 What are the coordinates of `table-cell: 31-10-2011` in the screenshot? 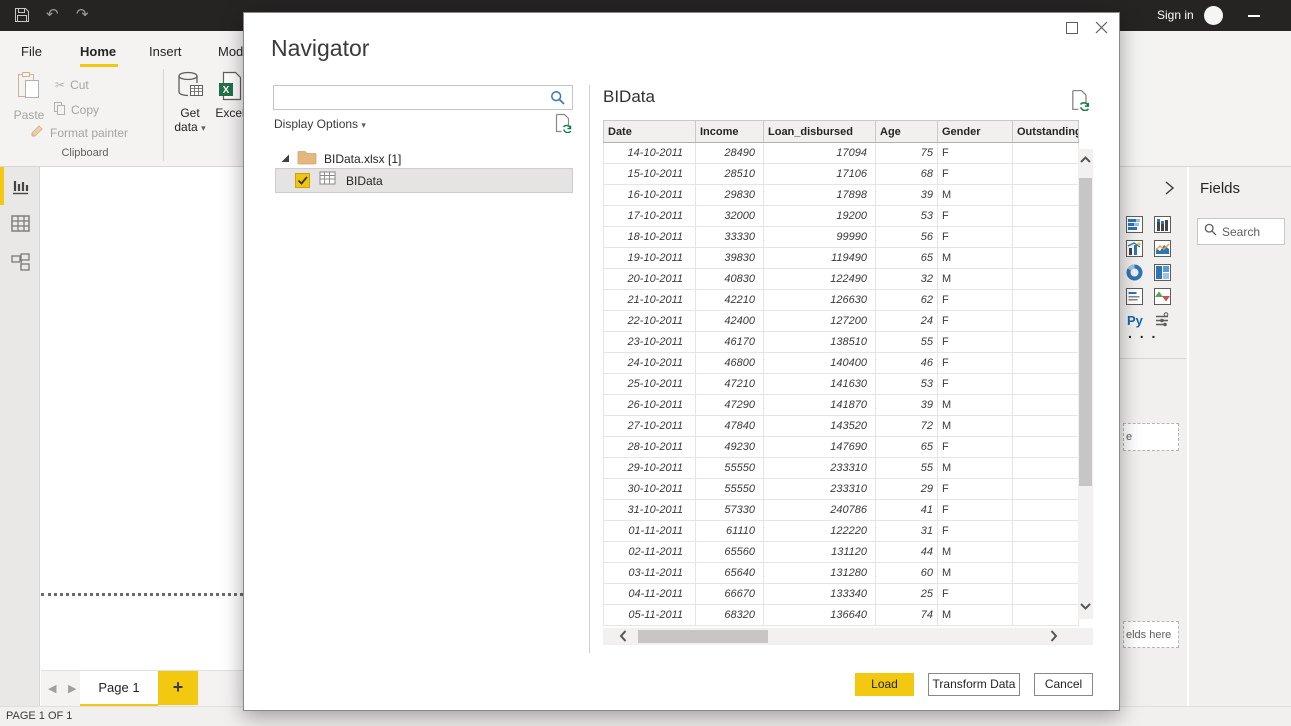 It's located at (649, 510).